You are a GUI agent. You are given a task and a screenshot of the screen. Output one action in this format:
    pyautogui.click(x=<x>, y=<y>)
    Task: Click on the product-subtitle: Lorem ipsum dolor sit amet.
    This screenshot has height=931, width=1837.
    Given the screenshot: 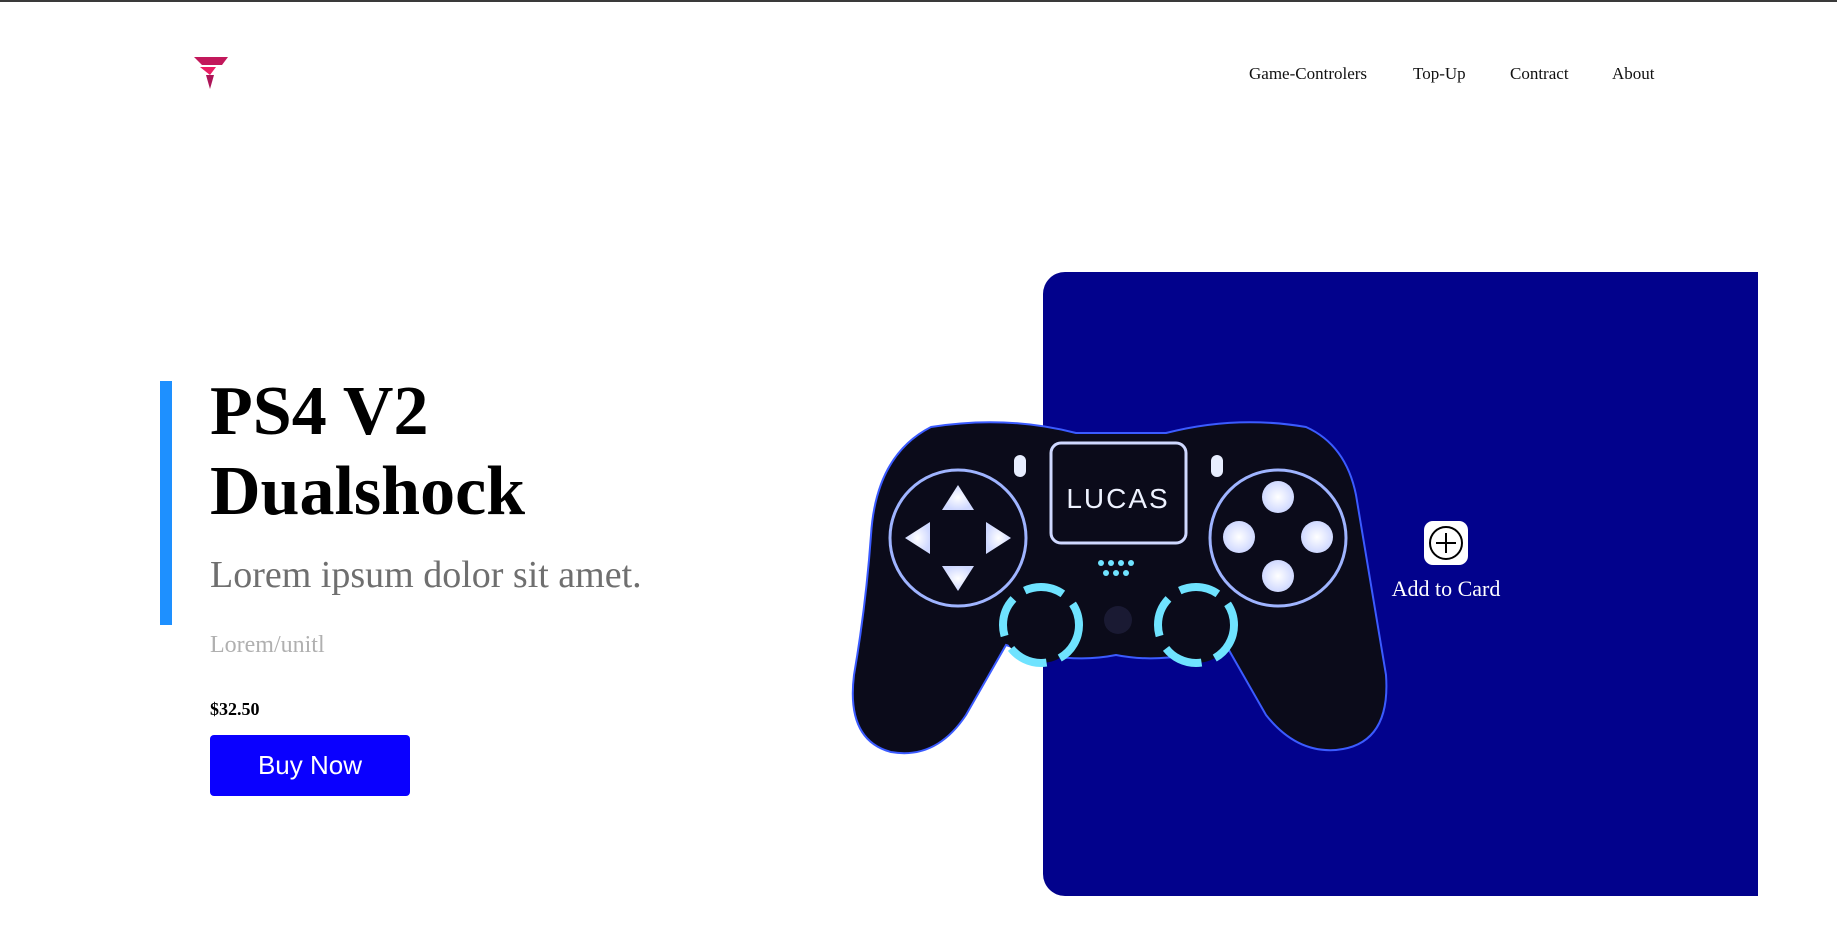 What is the action you would take?
    pyautogui.click(x=426, y=575)
    